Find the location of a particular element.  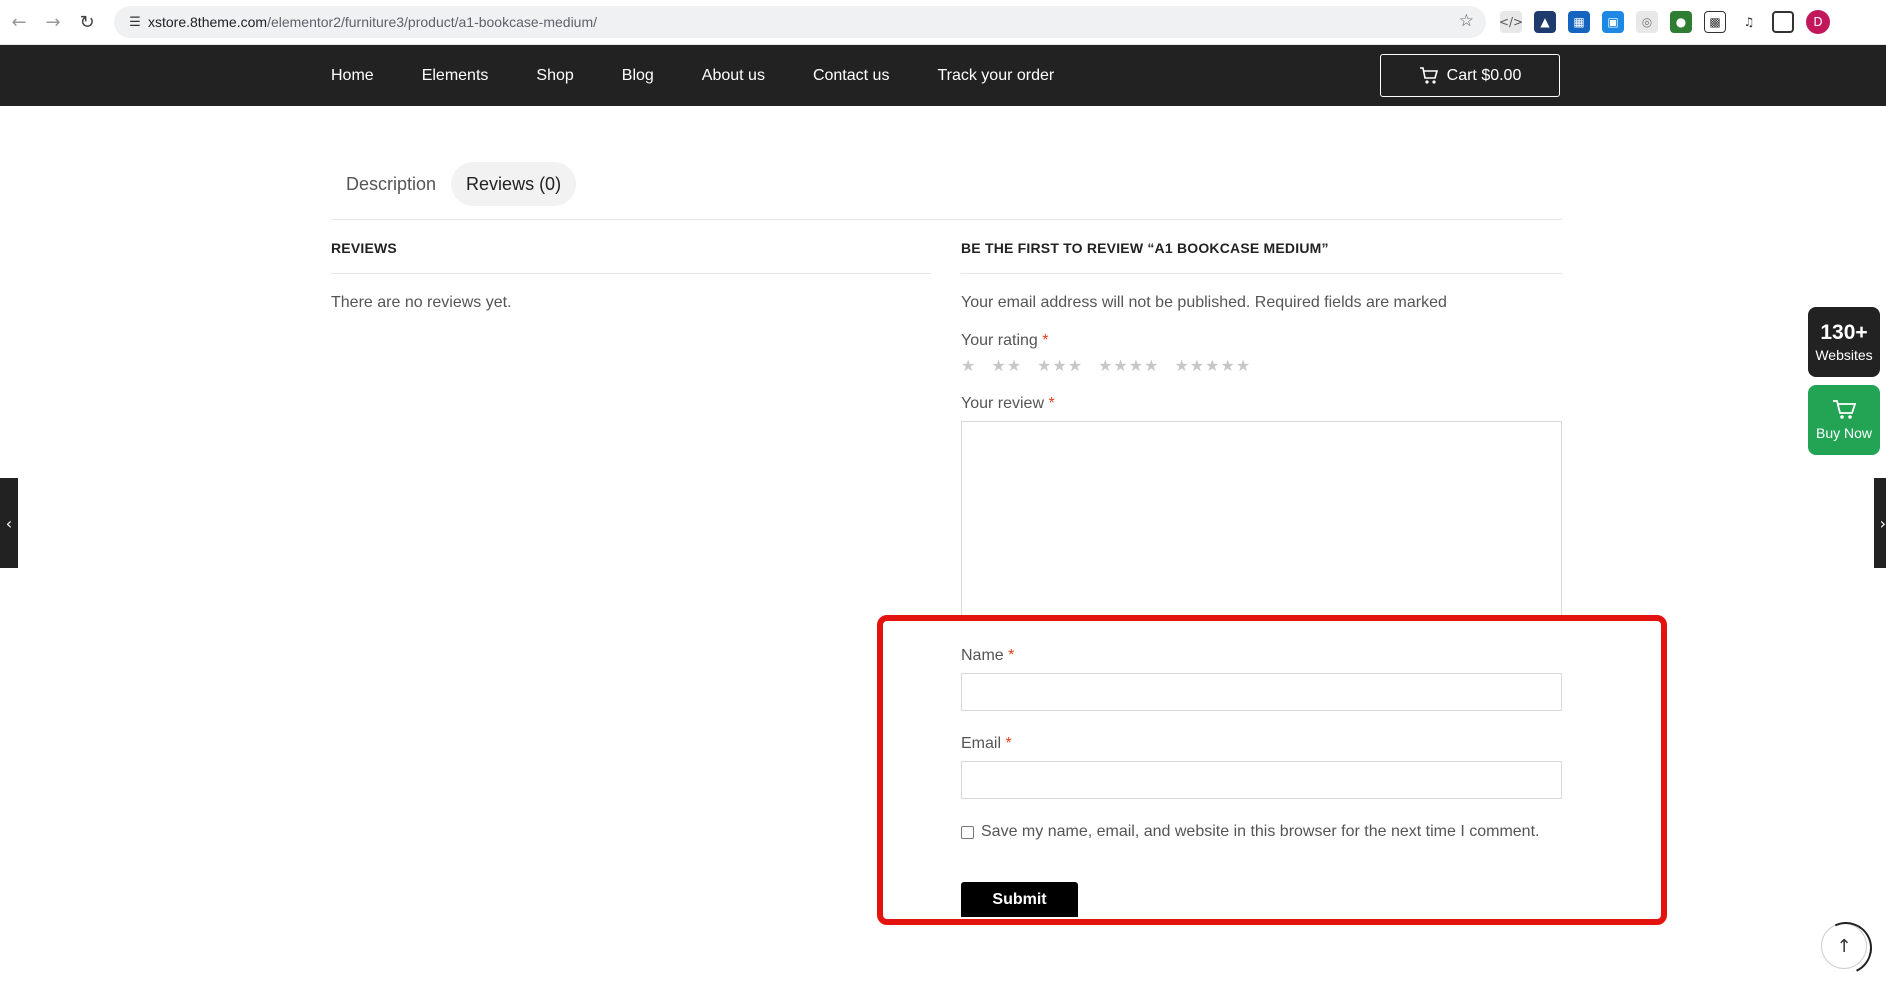

review-label-text: Your review is located at coordinates (1003, 403).